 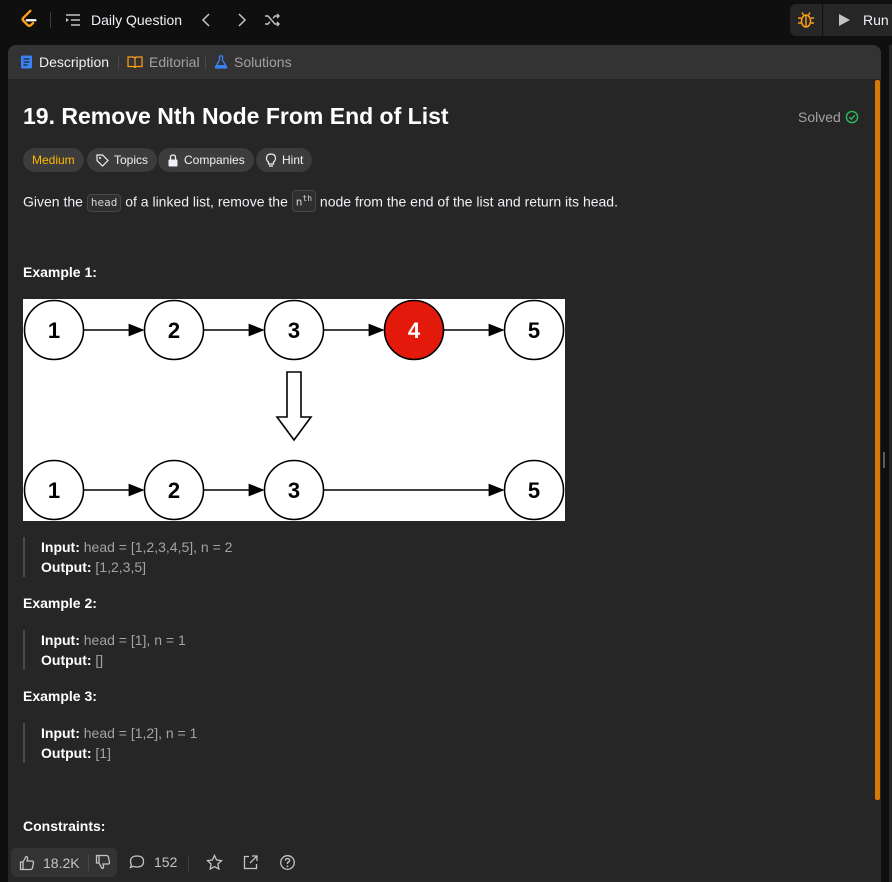 I want to click on node-value: 4, so click(x=414, y=330).